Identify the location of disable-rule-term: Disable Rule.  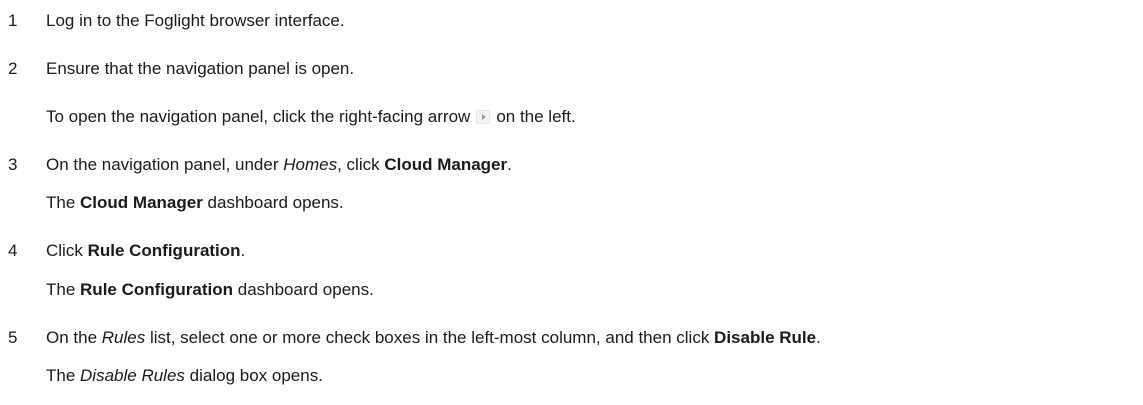
(765, 337).